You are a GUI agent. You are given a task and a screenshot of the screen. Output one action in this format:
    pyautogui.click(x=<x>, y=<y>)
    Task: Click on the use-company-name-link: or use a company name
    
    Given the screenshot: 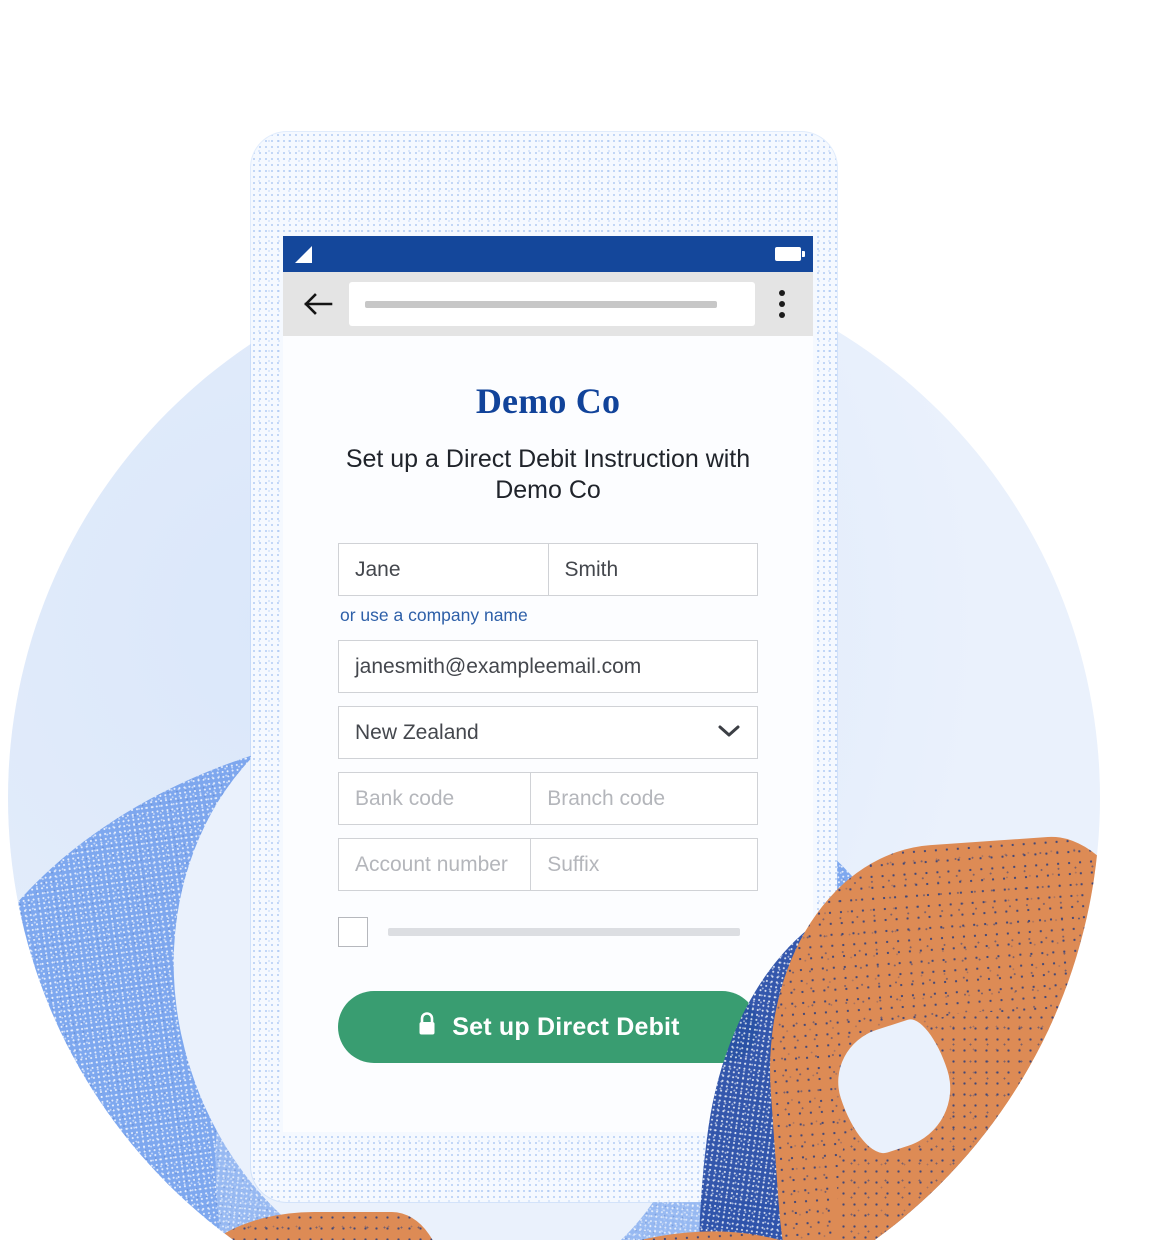 What is the action you would take?
    pyautogui.click(x=549, y=615)
    